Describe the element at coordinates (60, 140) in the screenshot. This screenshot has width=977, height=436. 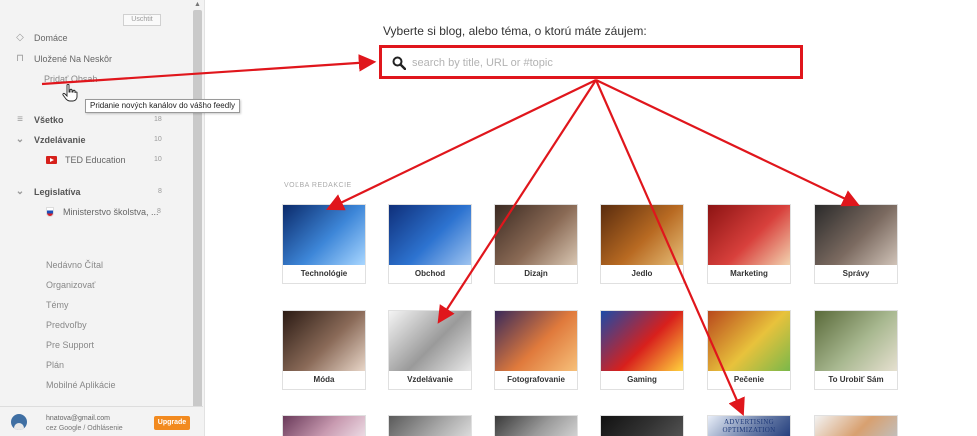
I see `feed-label: Vzdelávanie` at that location.